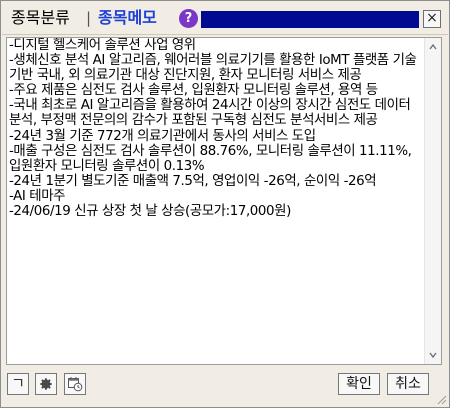  Describe the element at coordinates (408, 384) in the screenshot. I see `cancel-button: 취소` at that location.